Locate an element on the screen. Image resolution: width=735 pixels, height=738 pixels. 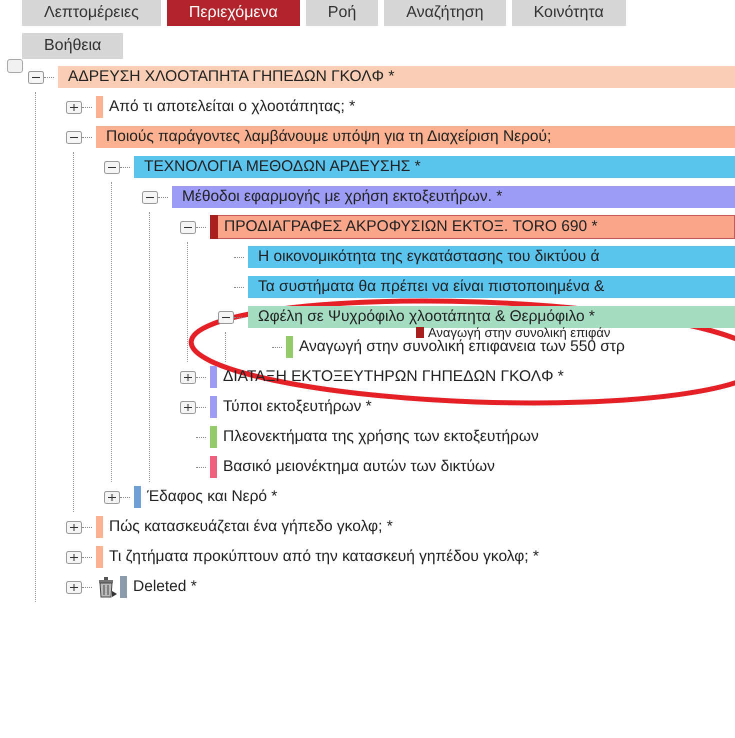
tab: Κοινότητα is located at coordinates (569, 13).